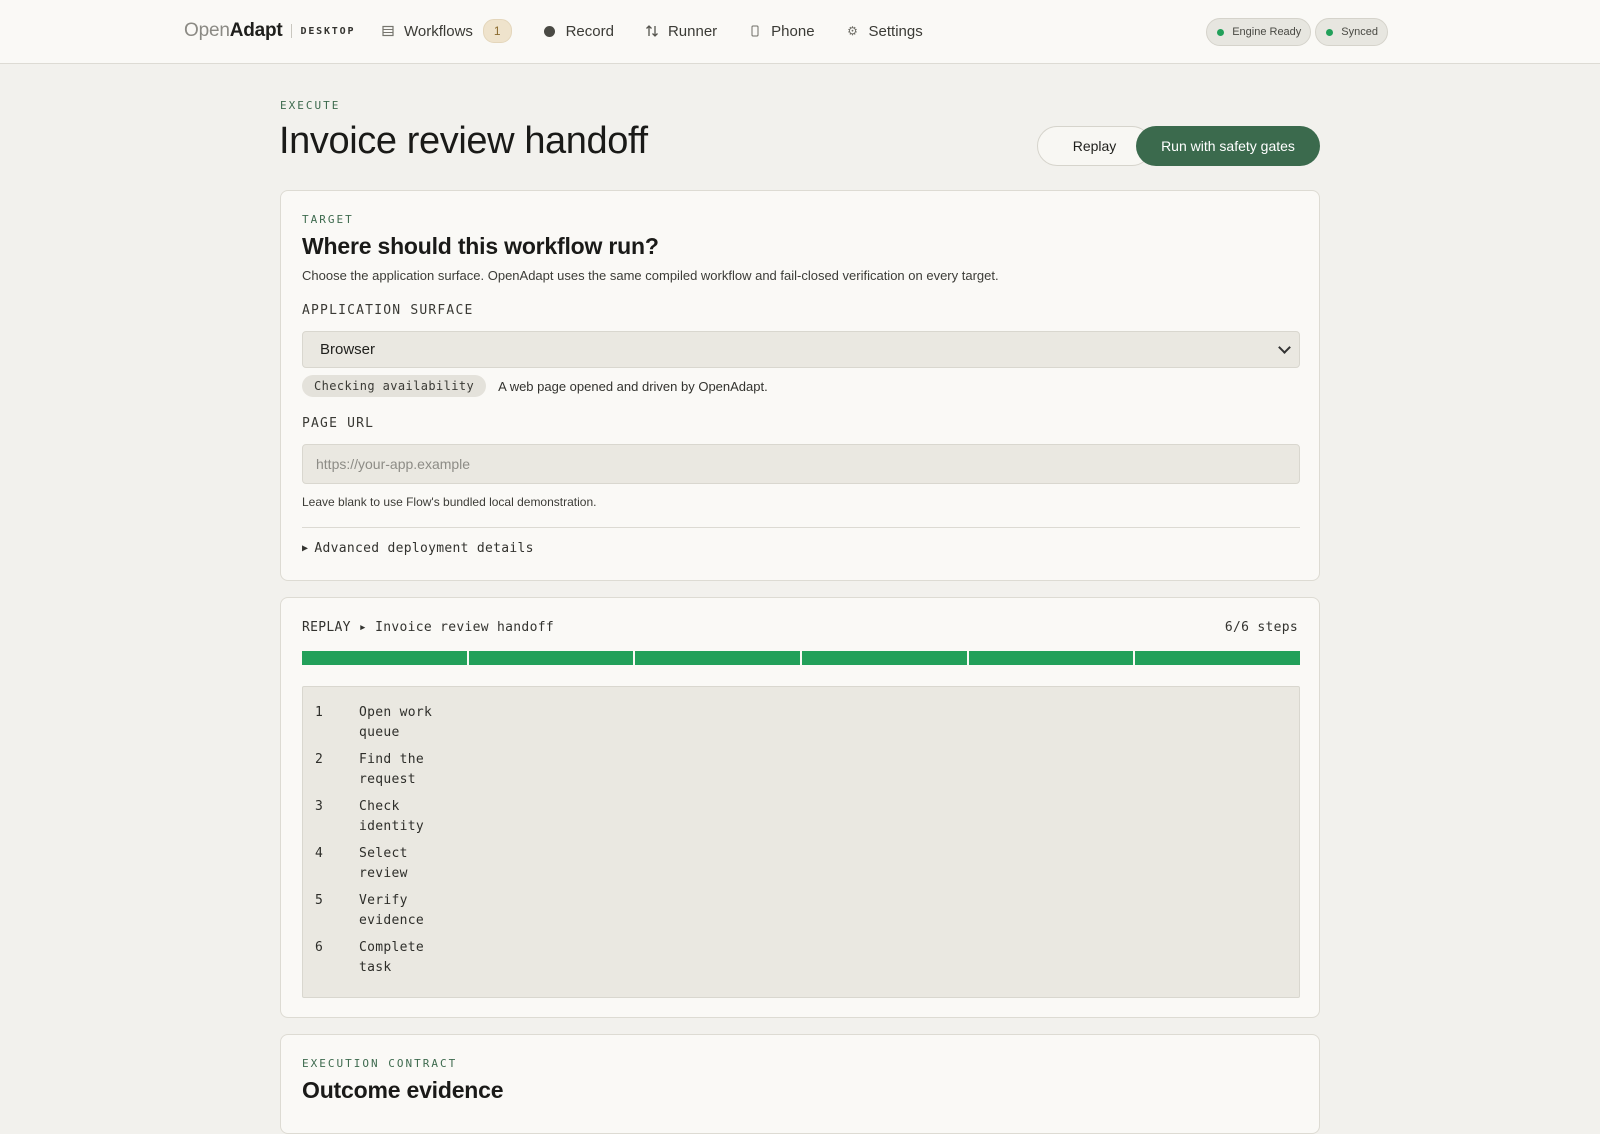 This screenshot has width=1600, height=1134. I want to click on step-number: 3, so click(319, 806).